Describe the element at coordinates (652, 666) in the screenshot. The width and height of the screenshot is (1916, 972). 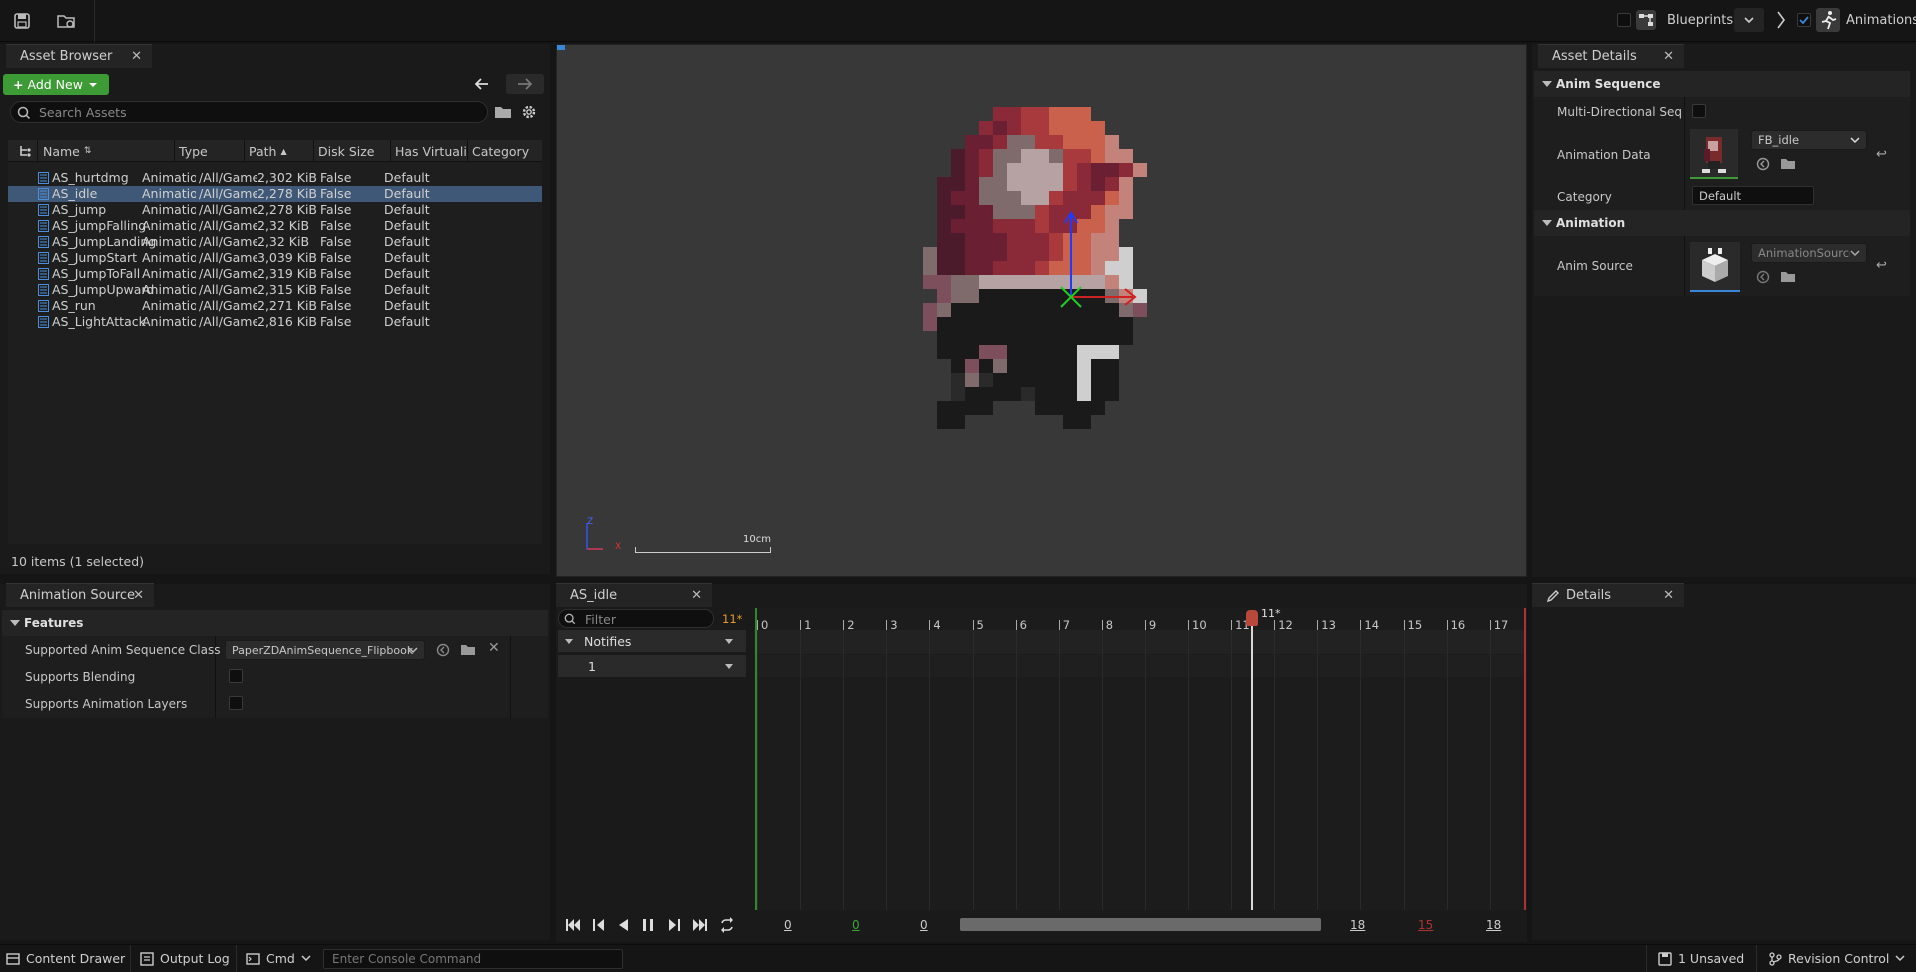
I see `notify-track-1: 1` at that location.